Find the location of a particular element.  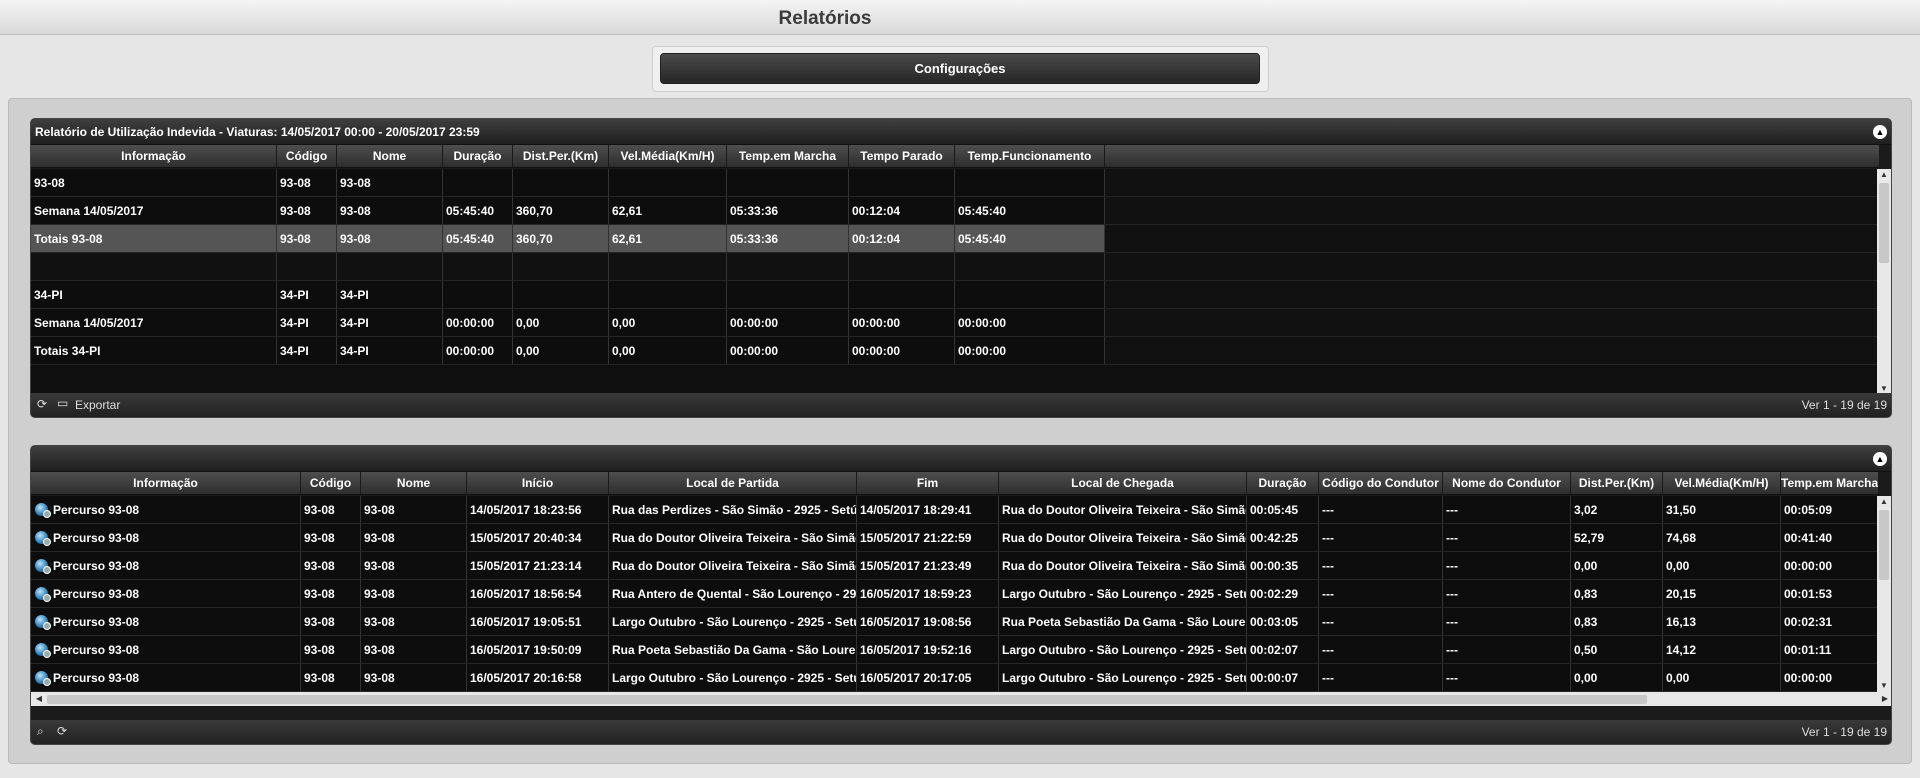

table-cell: 00:02:29 is located at coordinates (1283, 593).